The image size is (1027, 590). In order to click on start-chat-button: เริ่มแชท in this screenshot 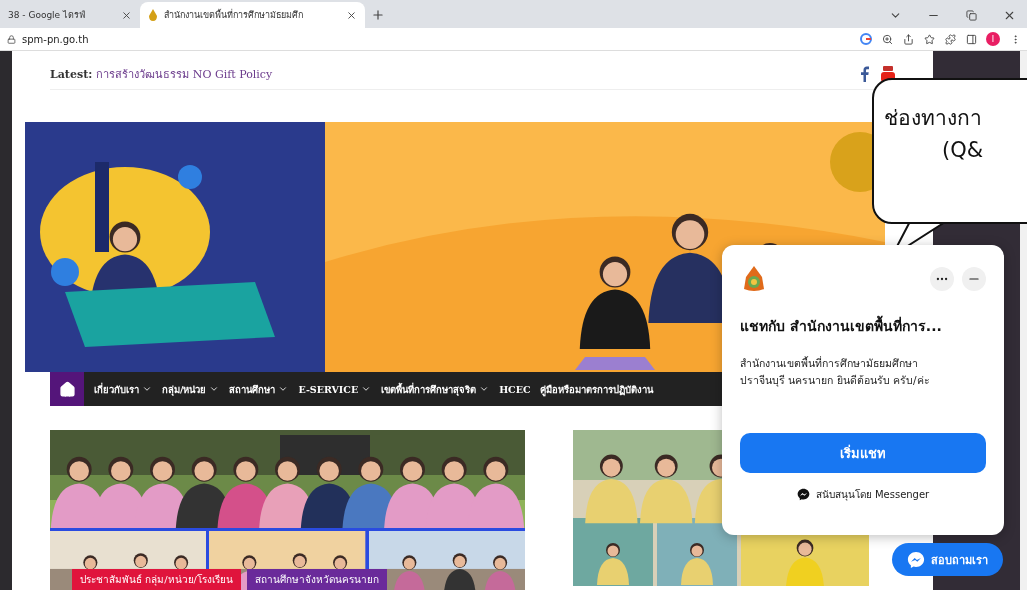, I will do `click(863, 453)`.